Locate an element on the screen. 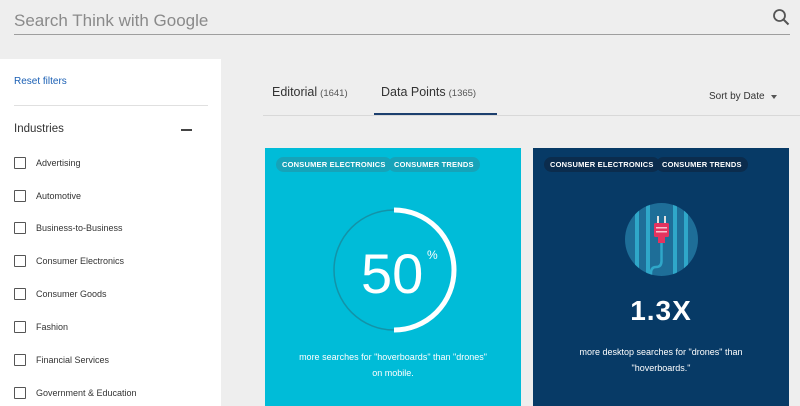 The image size is (800, 406). tab-data-points: Data Points (1365) is located at coordinates (428, 92).